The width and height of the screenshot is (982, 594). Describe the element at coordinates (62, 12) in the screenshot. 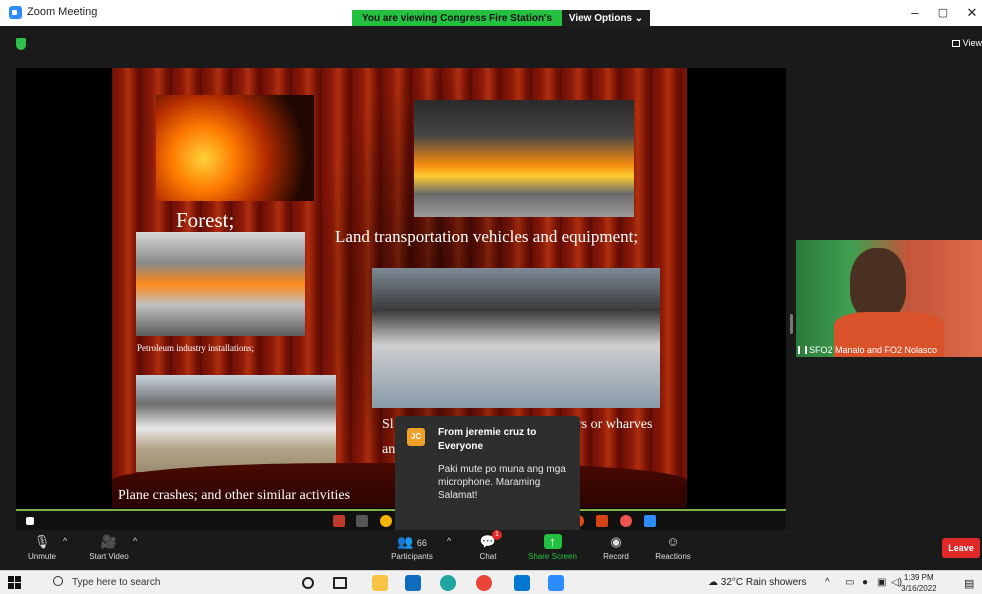

I see `window-title: Zoom Meeting` at that location.